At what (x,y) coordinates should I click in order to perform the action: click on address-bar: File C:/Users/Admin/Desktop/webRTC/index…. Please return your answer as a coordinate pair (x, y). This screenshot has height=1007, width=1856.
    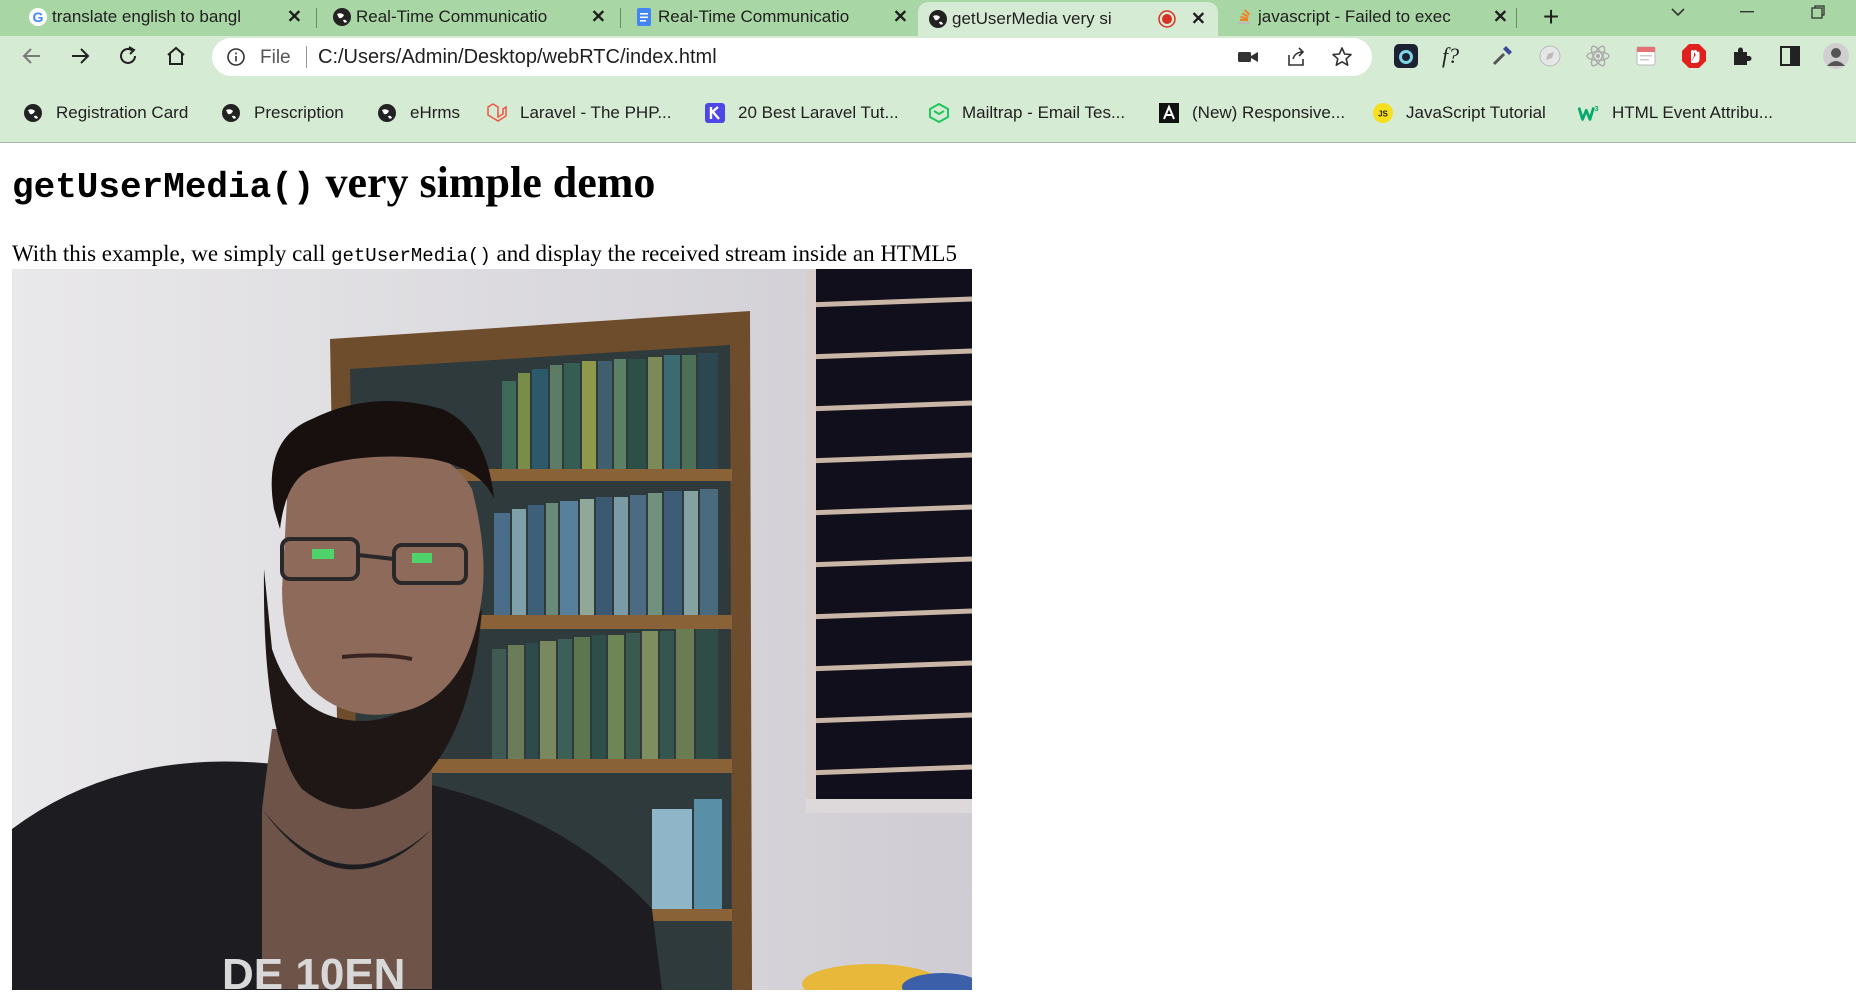
    Looking at the image, I should click on (792, 57).